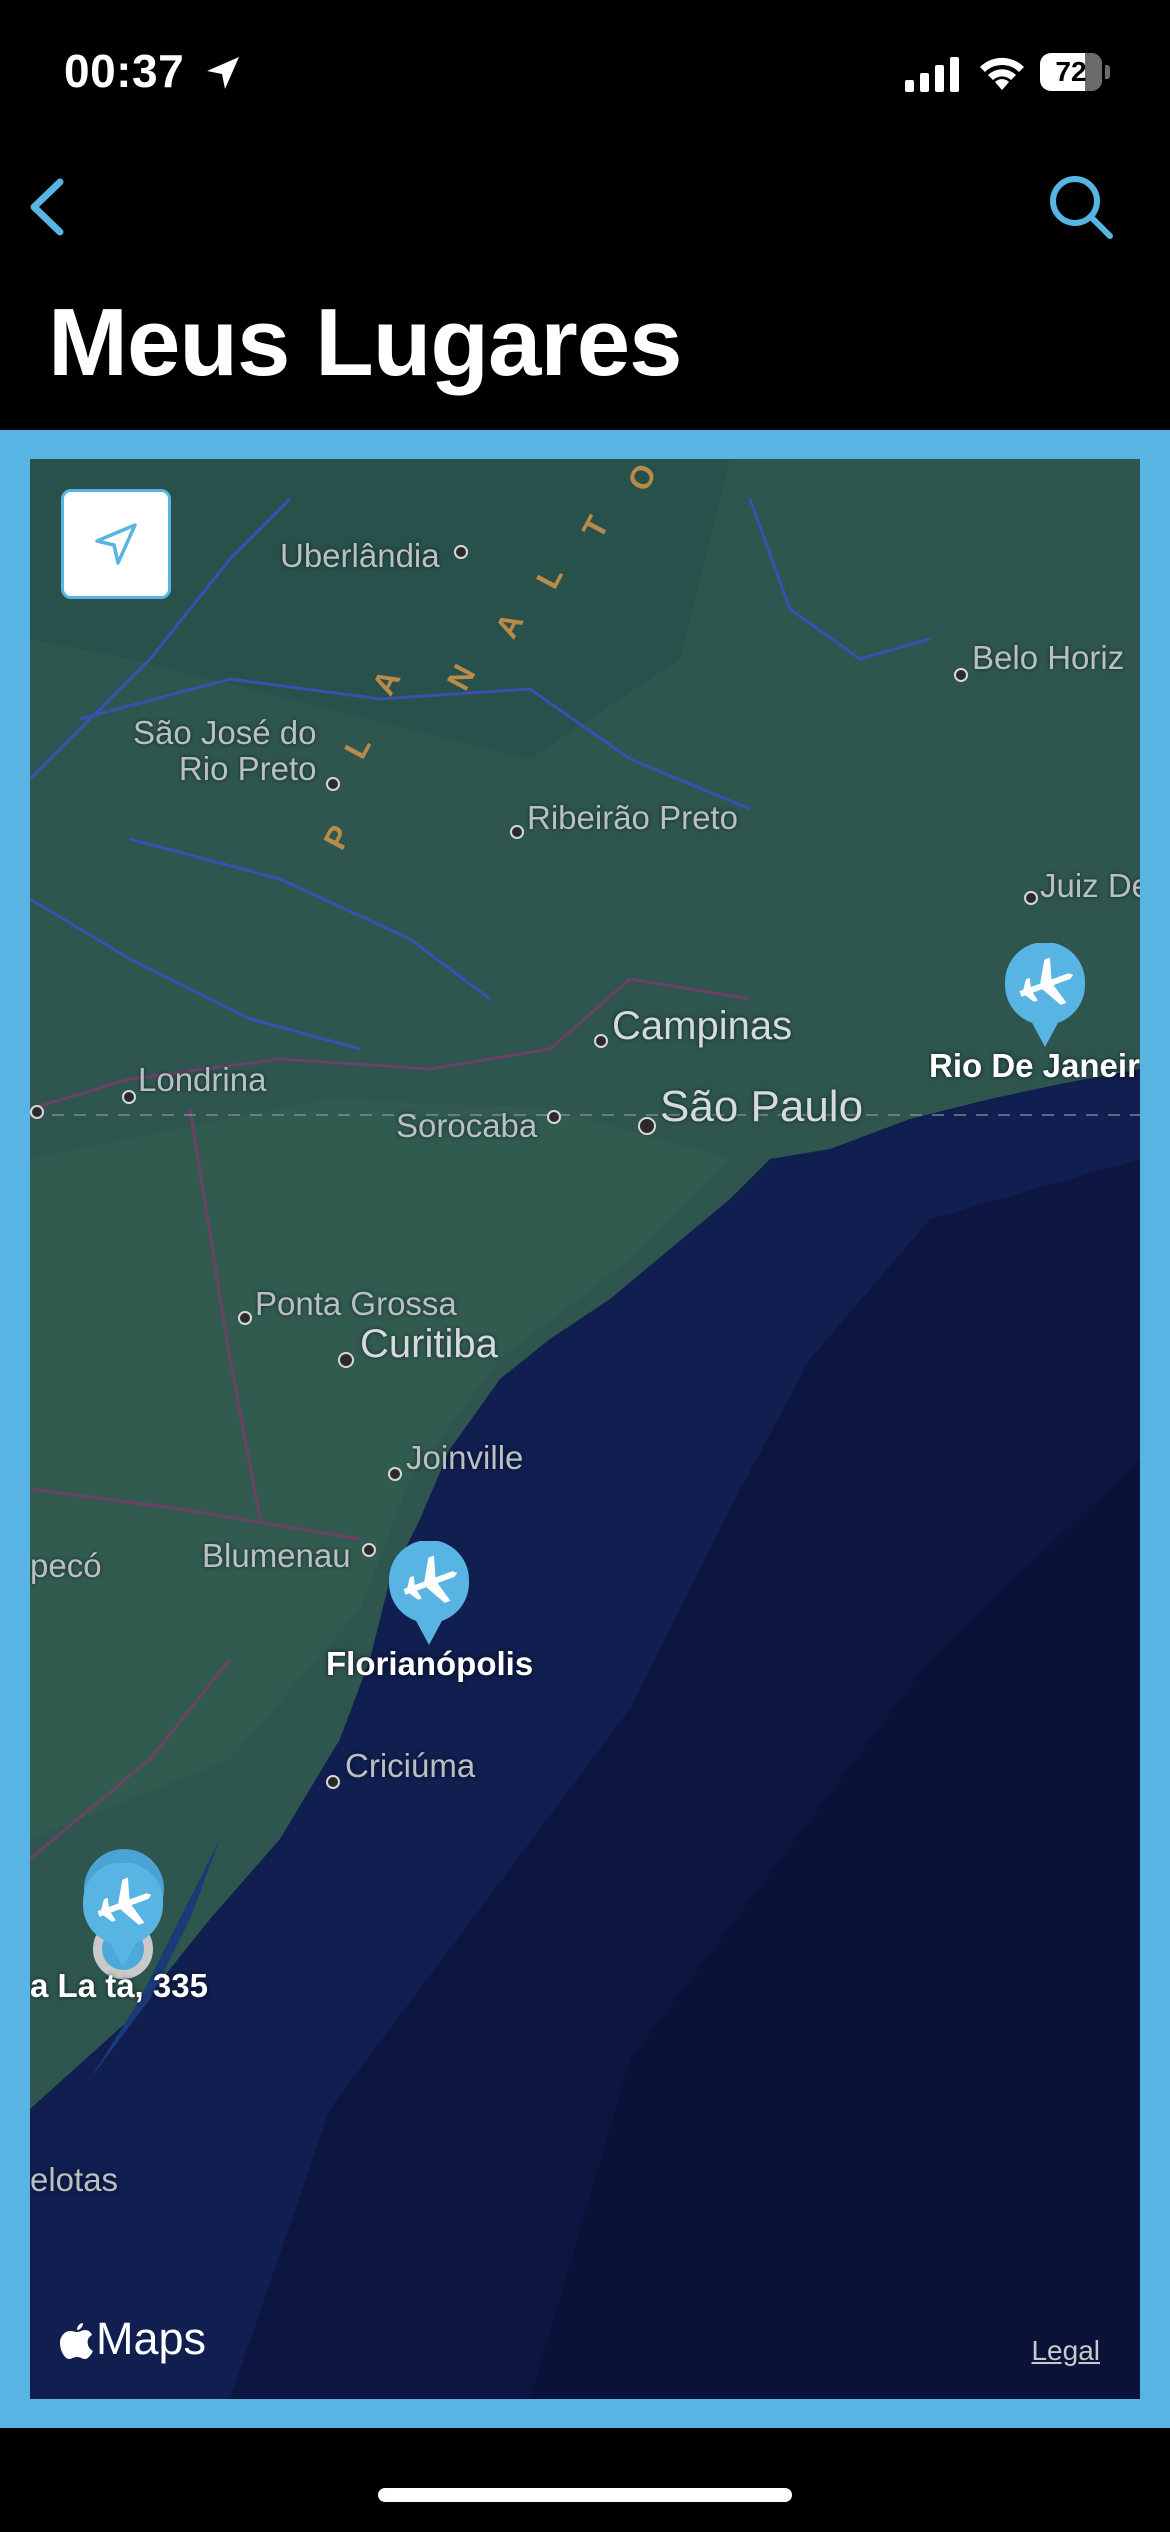 The image size is (1170, 2532). I want to click on city-label-juiz-de-fora: Juiz De, so click(1090, 885).